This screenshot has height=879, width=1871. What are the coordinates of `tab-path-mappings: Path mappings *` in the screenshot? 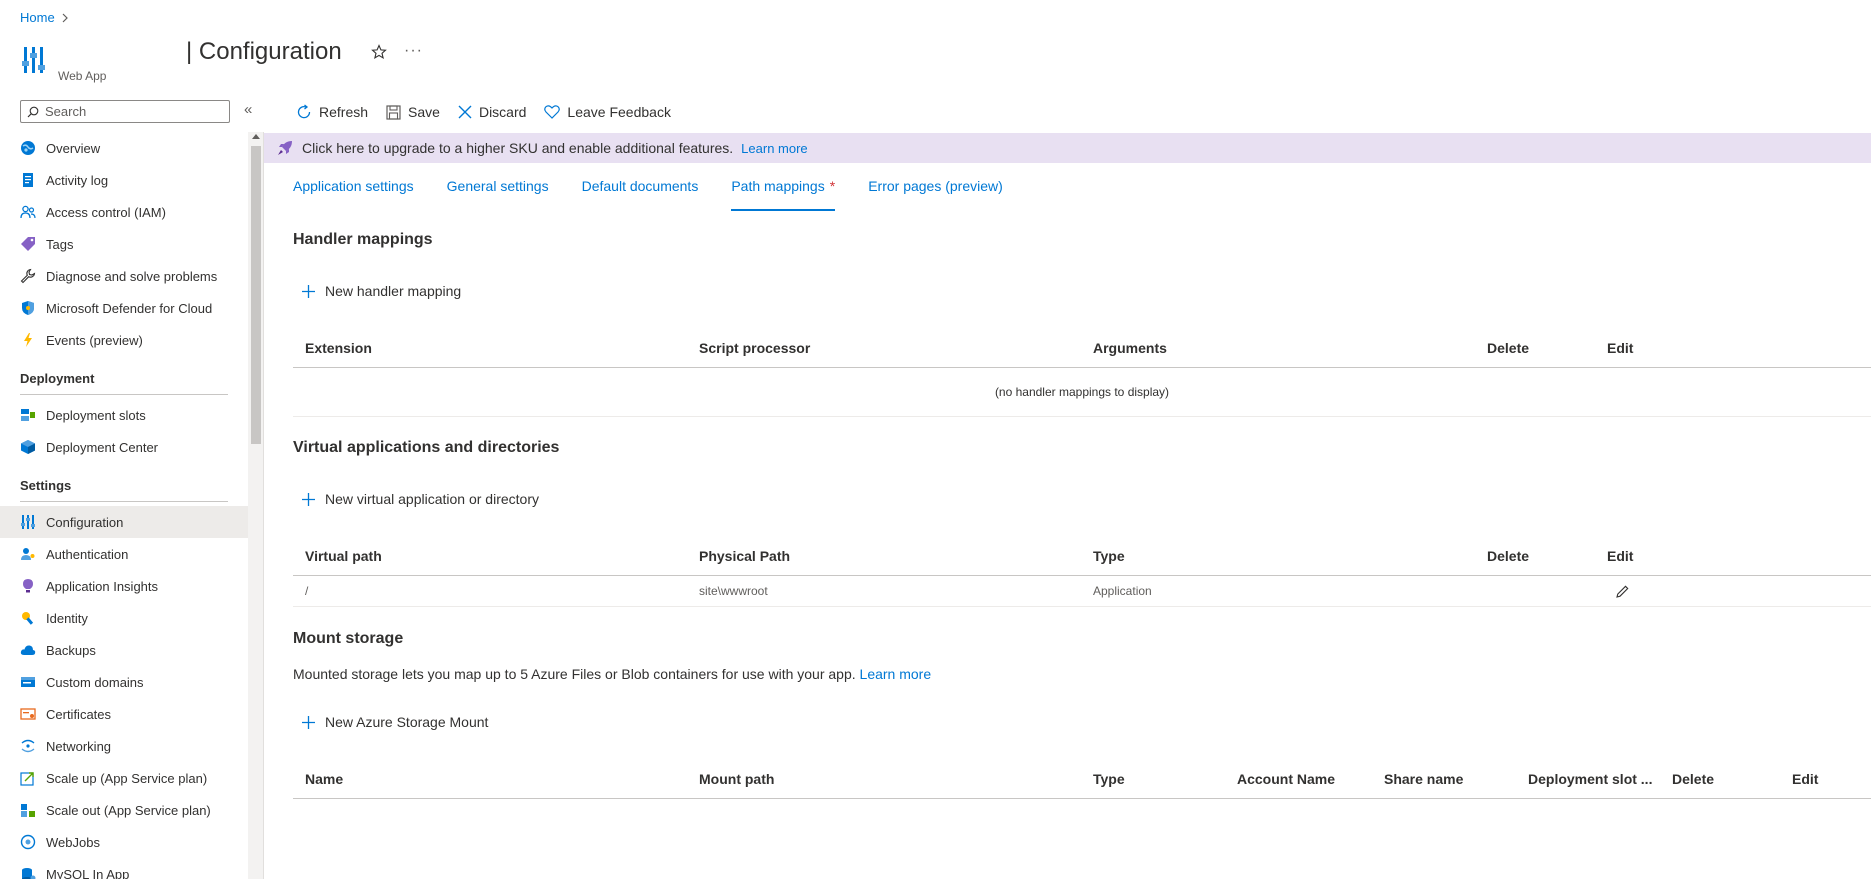 It's located at (783, 194).